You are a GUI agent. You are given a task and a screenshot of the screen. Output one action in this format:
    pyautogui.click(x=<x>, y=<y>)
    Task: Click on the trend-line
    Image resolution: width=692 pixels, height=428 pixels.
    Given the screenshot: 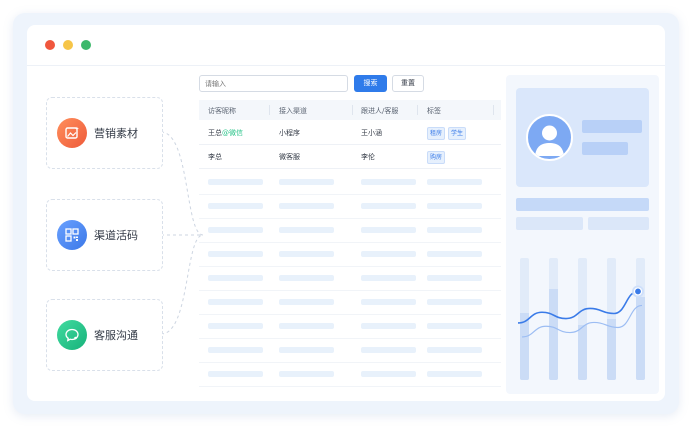 What is the action you would take?
    pyautogui.click(x=578, y=307)
    